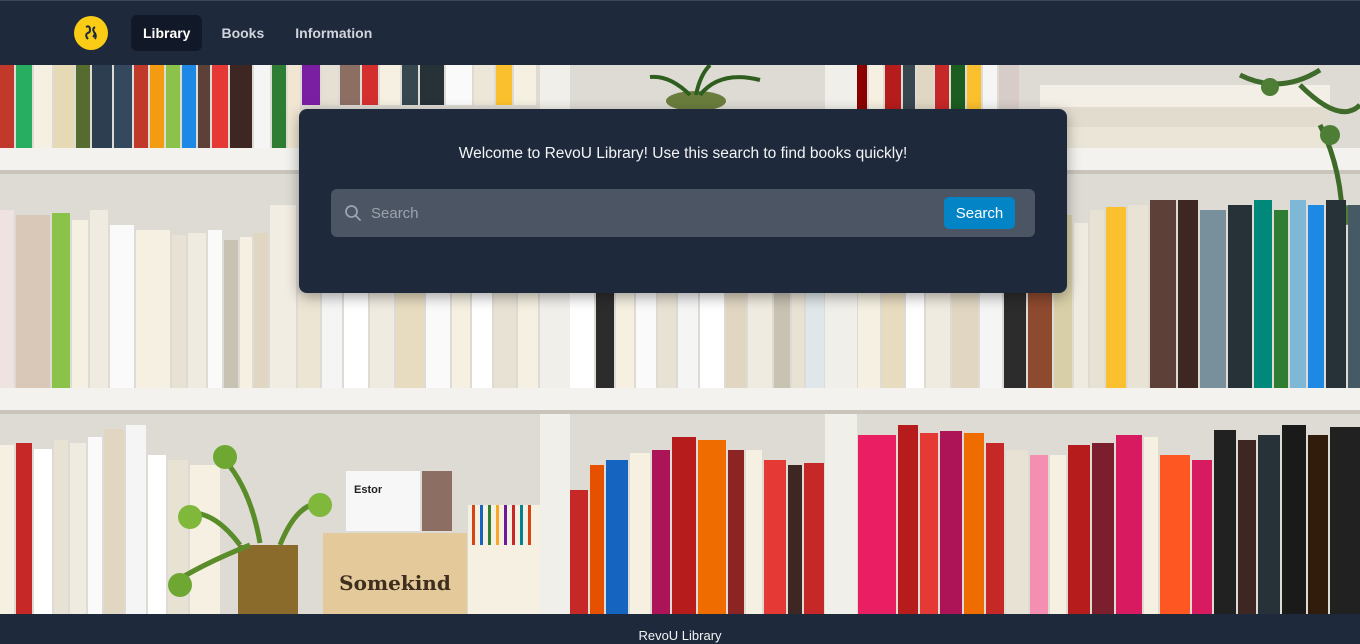 The width and height of the screenshot is (1360, 644). Describe the element at coordinates (167, 33) in the screenshot. I see `nav-item-library: Library` at that location.